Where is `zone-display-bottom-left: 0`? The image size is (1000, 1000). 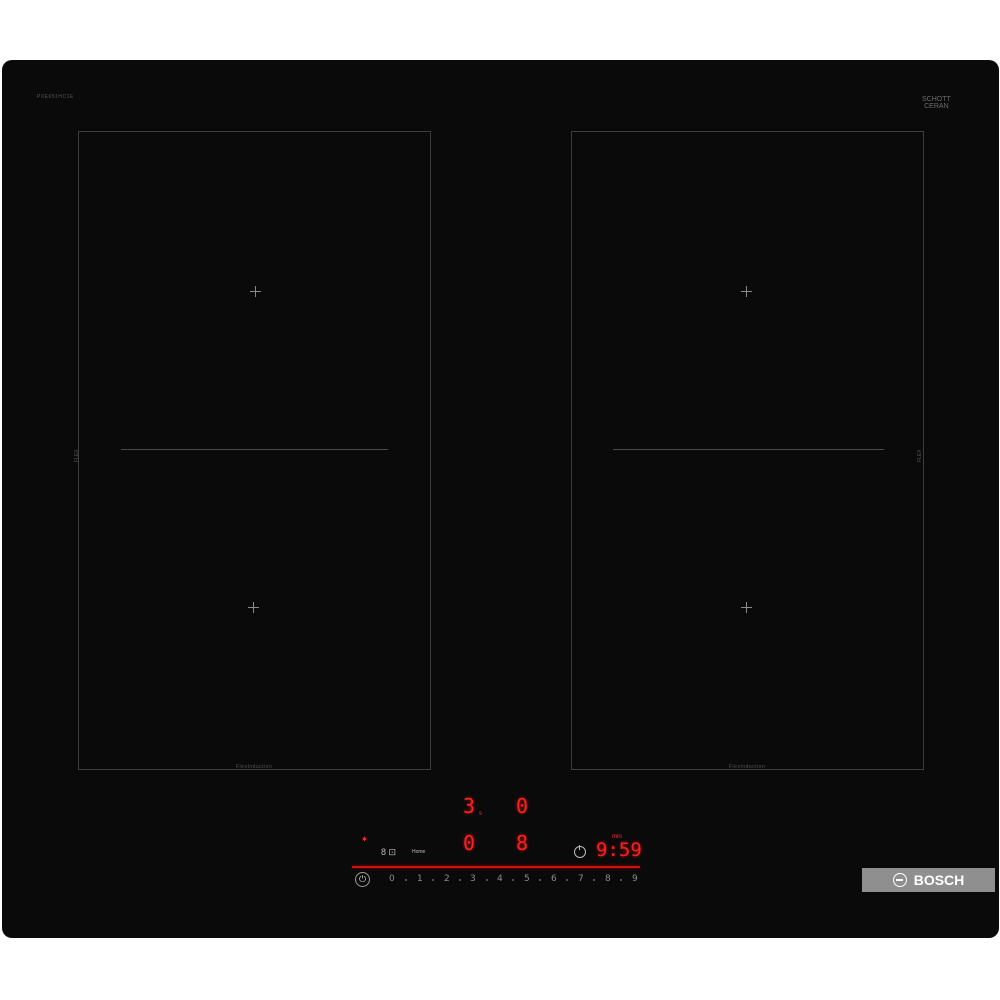 zone-display-bottom-left: 0 is located at coordinates (469, 843).